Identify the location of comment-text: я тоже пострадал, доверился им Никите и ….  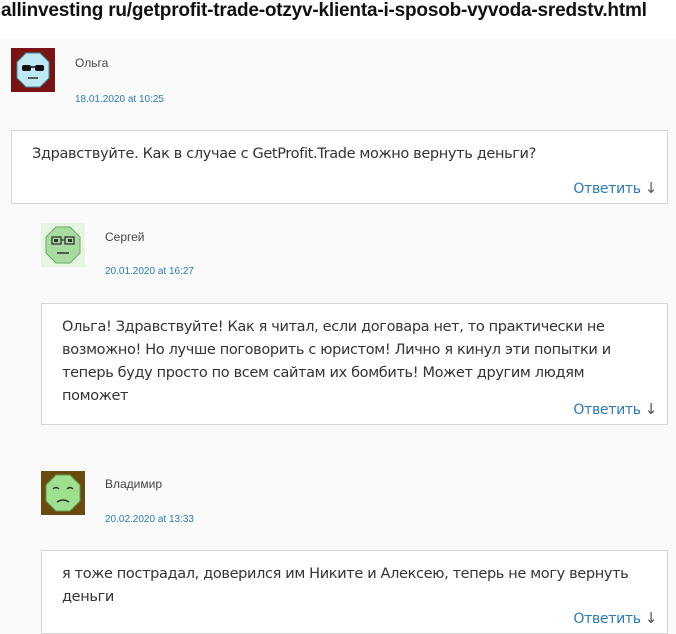
(345, 585).